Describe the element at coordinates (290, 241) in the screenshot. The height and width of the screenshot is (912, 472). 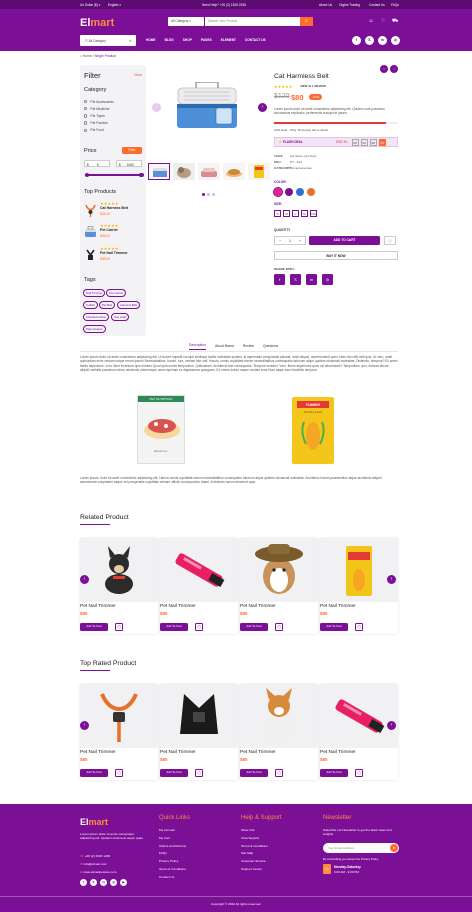
I see `quantity-value: 1` at that location.